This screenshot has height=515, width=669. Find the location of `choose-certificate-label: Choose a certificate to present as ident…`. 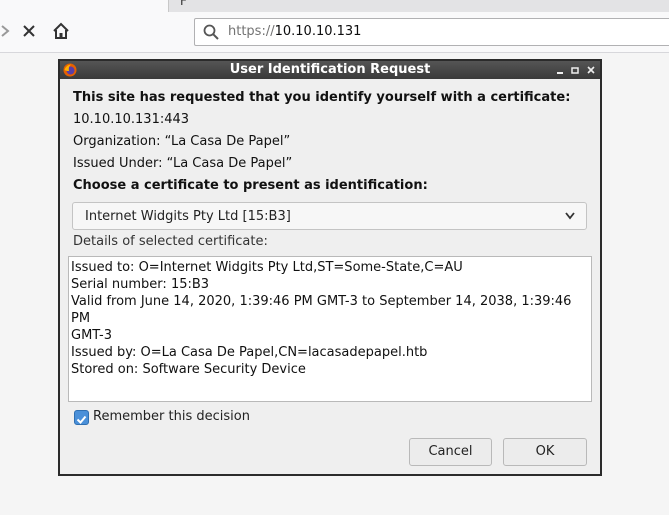

choose-certificate-label: Choose a certificate to present as ident… is located at coordinates (250, 185).